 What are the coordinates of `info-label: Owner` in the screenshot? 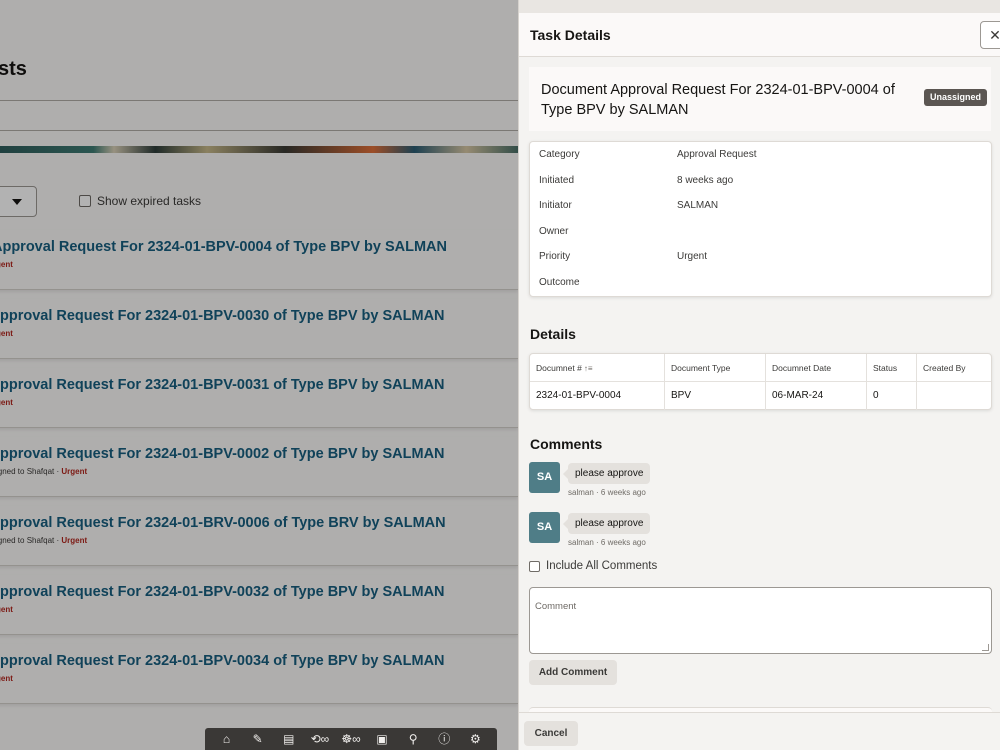 It's located at (554, 231).